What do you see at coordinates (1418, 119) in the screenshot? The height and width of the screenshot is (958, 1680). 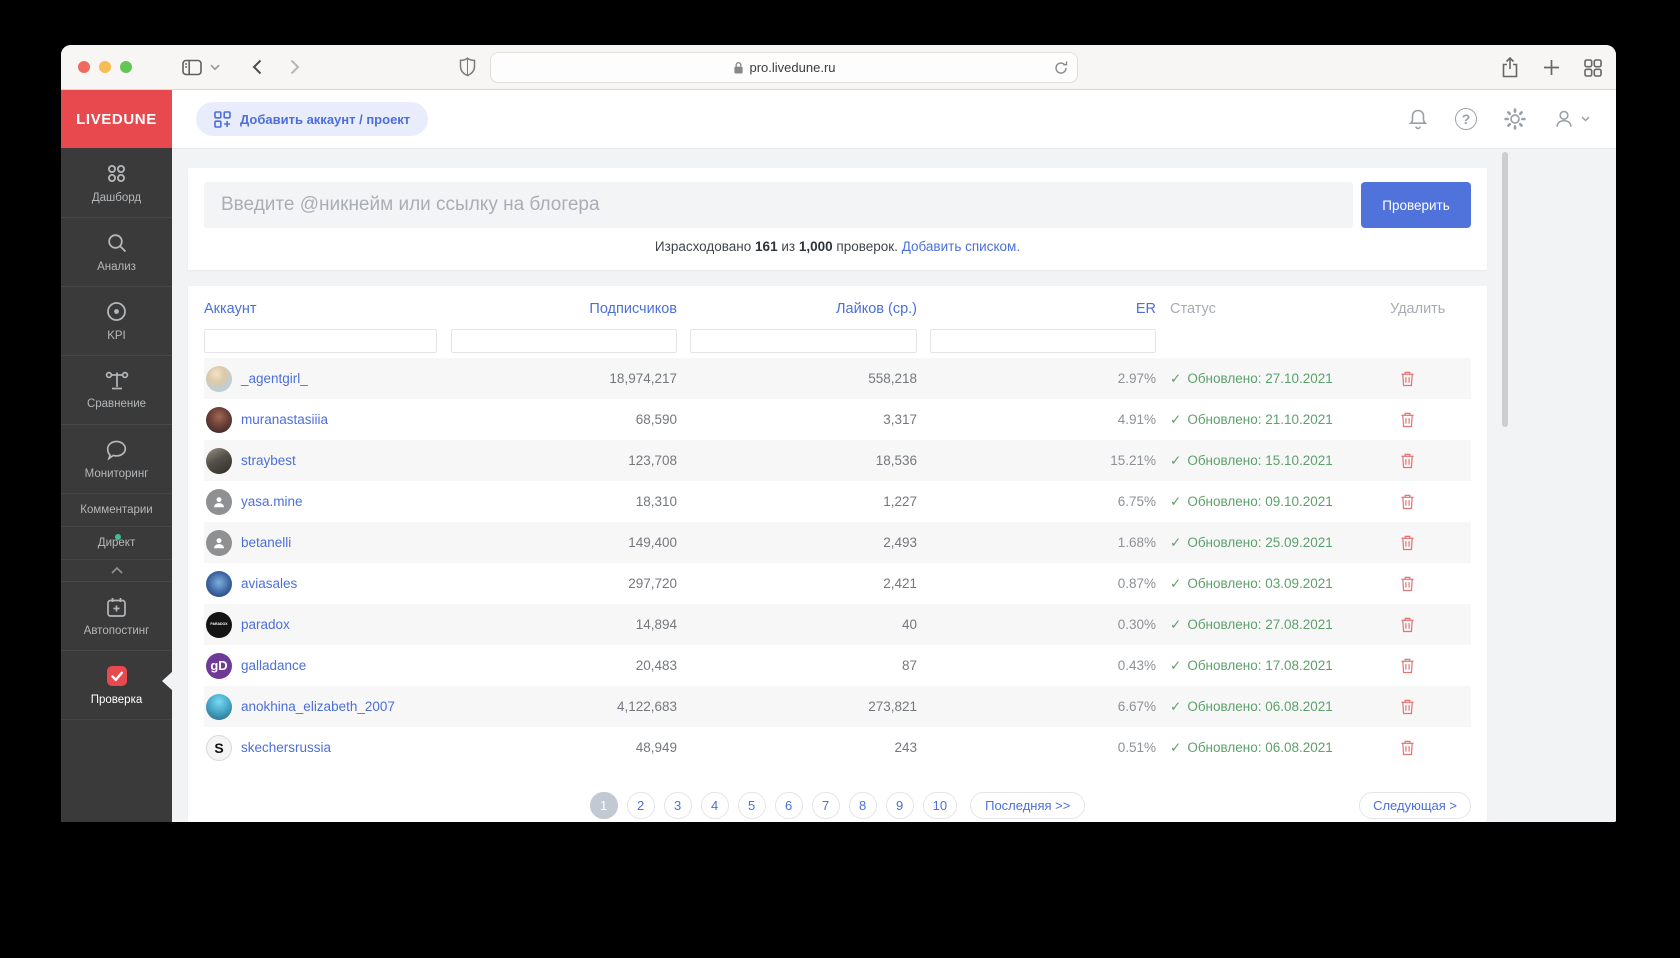 I see `notifications-bell-icon` at bounding box center [1418, 119].